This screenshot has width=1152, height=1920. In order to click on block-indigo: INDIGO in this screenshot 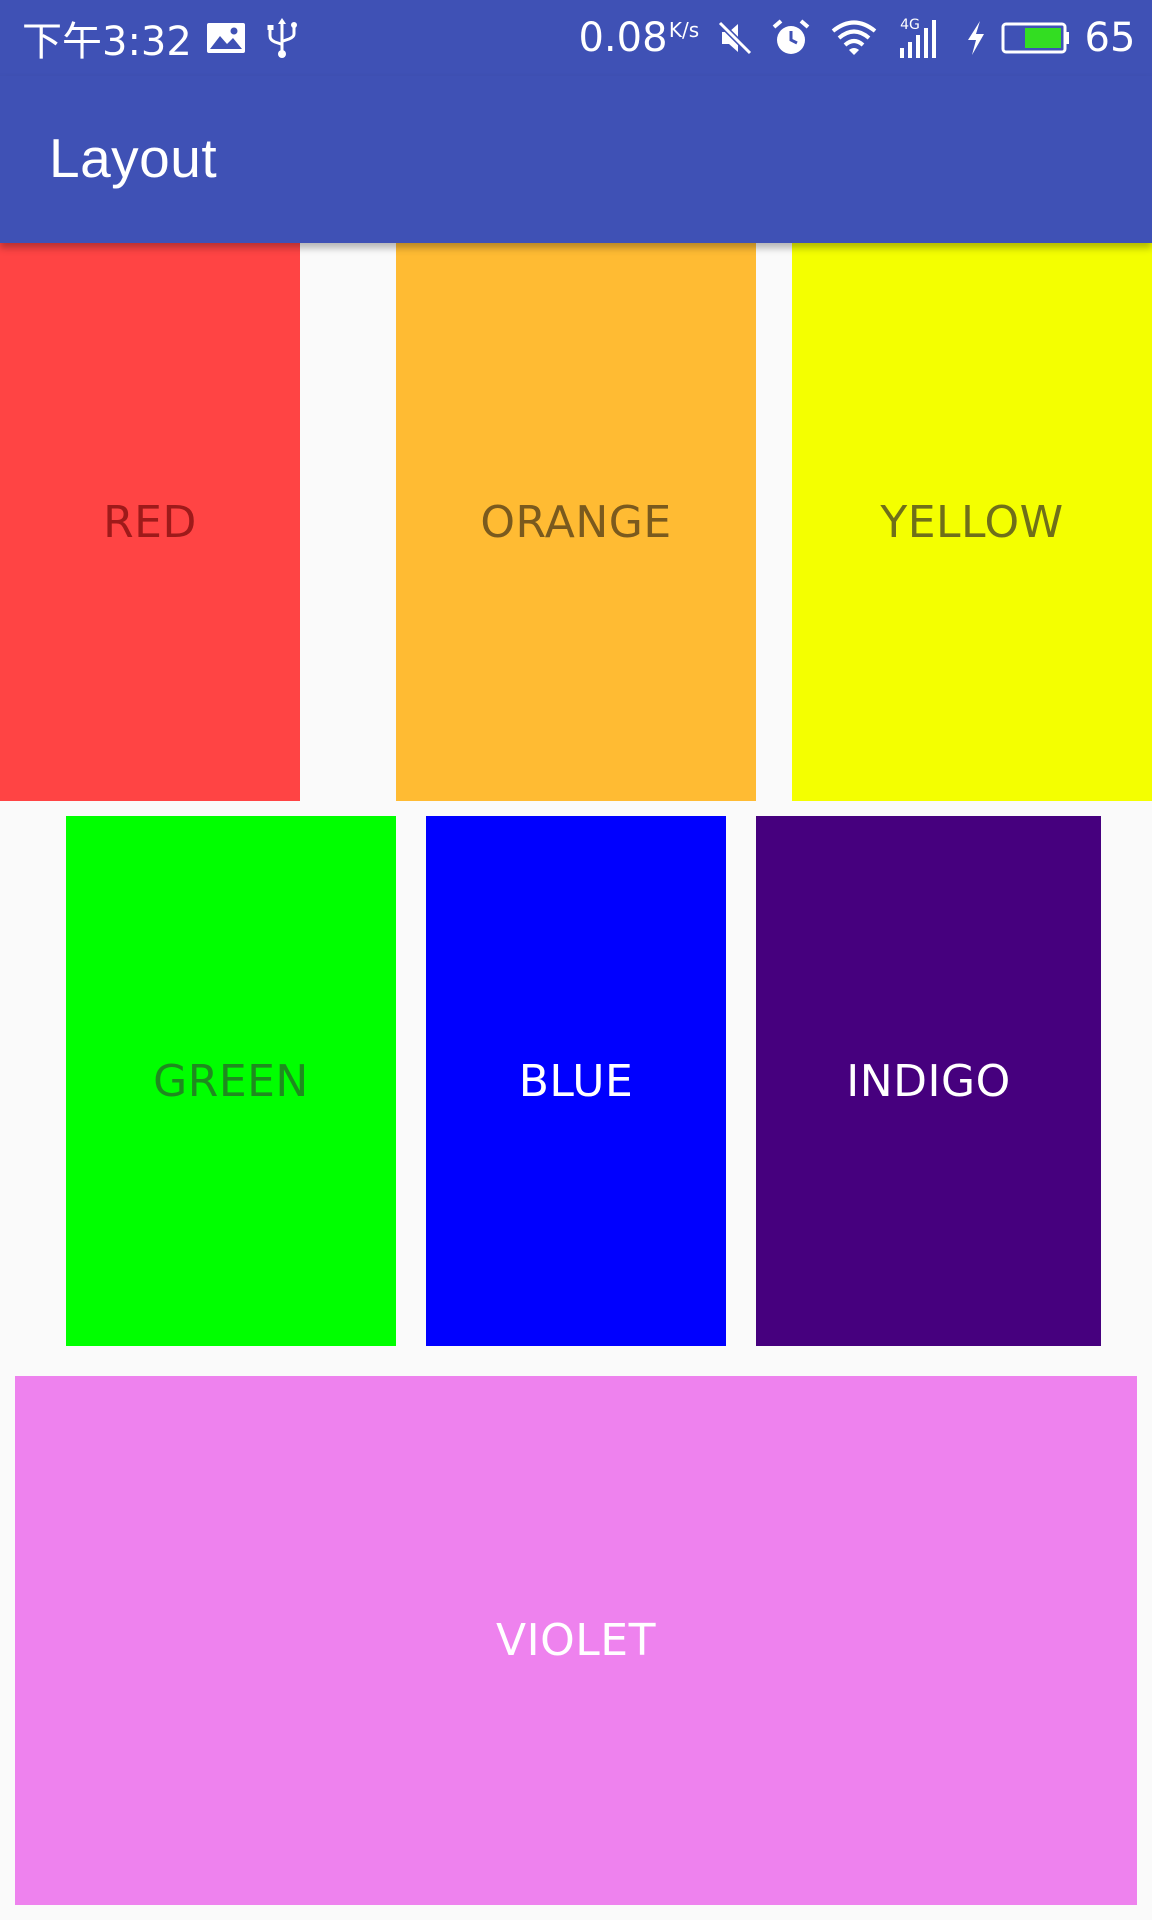, I will do `click(928, 1081)`.